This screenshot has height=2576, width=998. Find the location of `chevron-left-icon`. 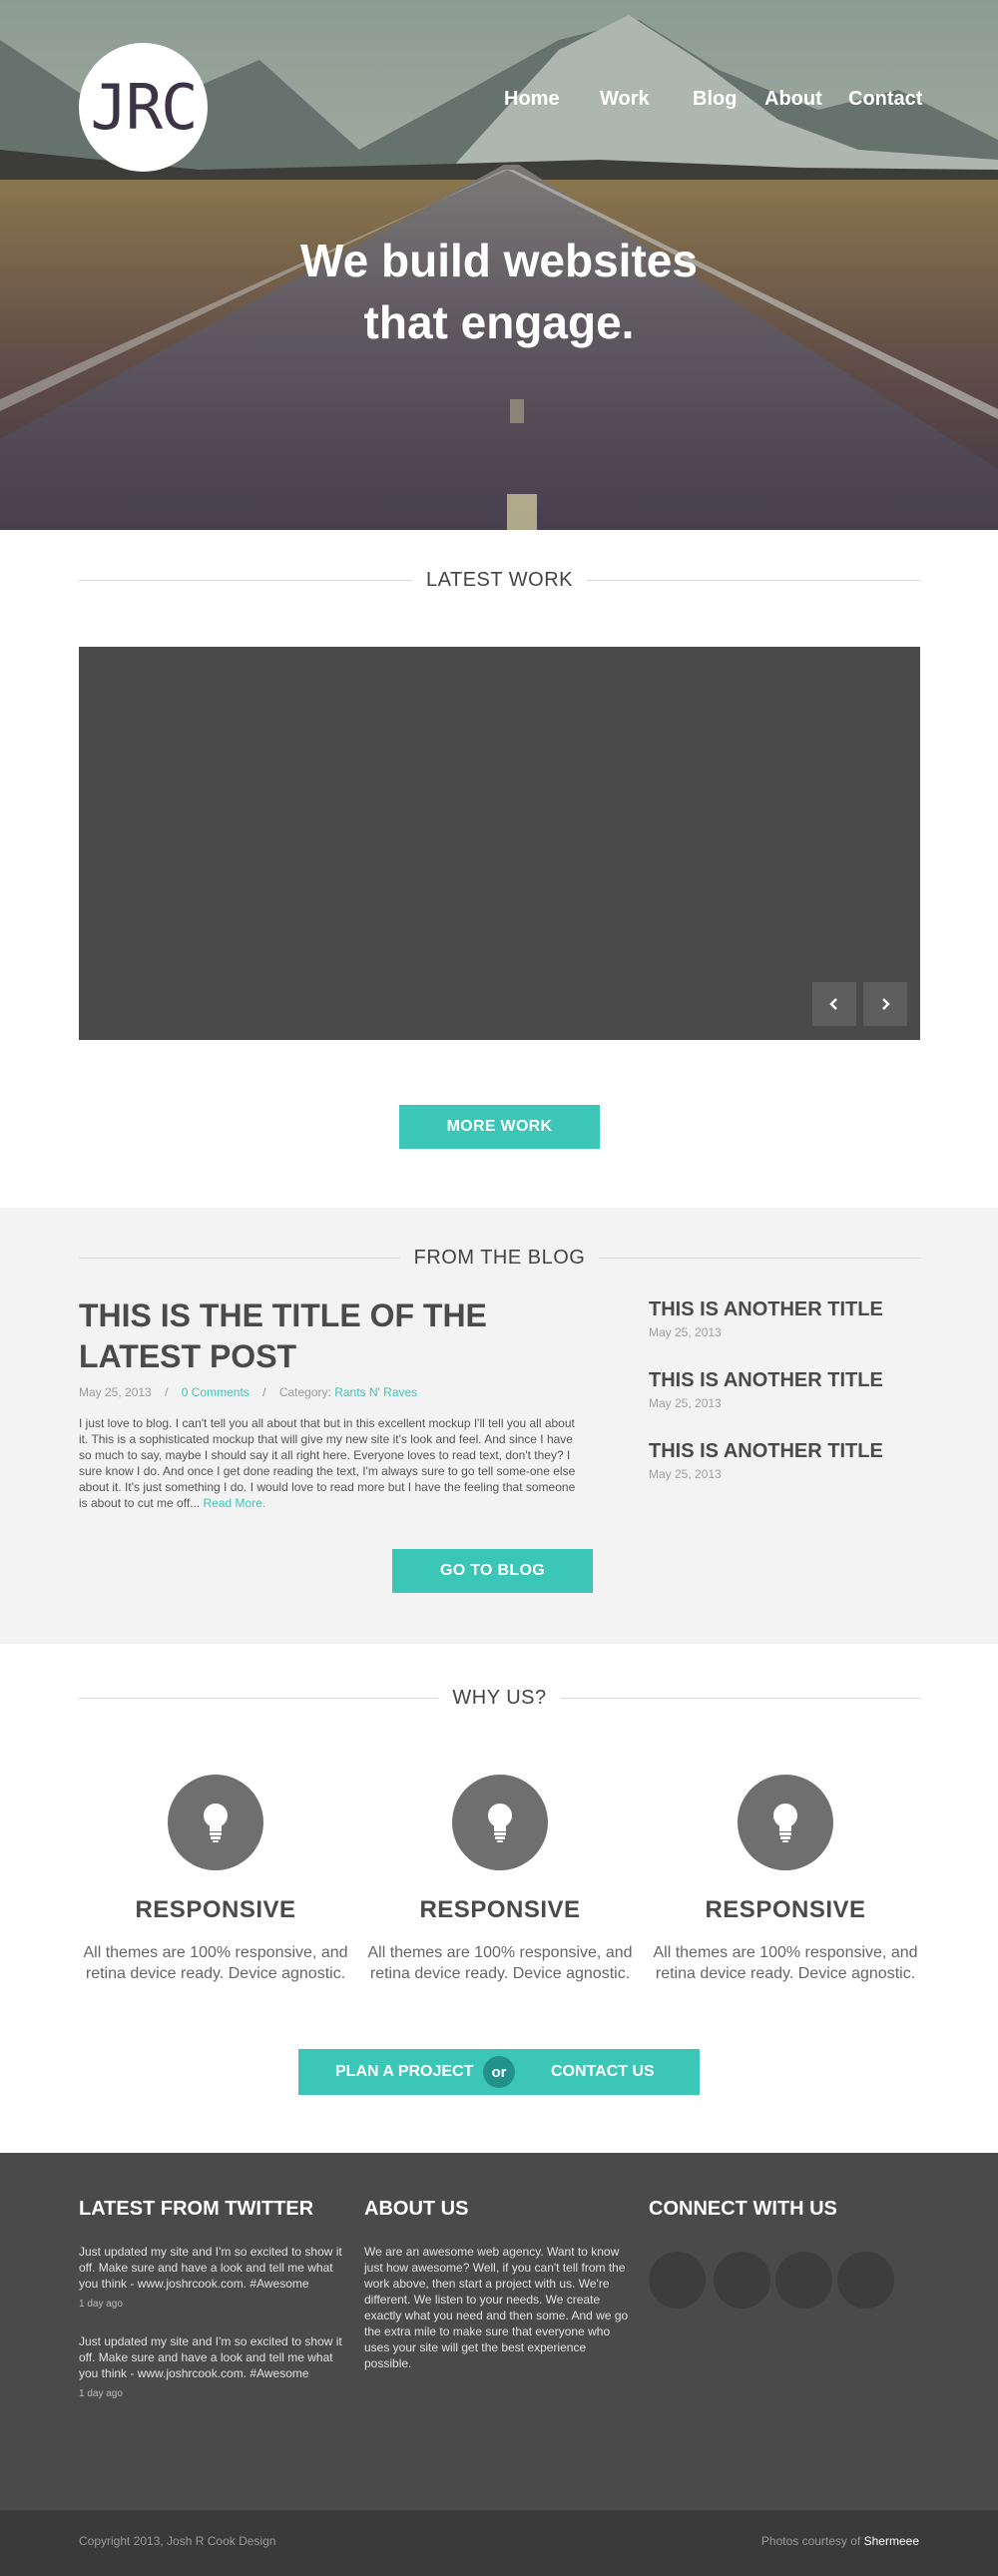

chevron-left-icon is located at coordinates (833, 1004).